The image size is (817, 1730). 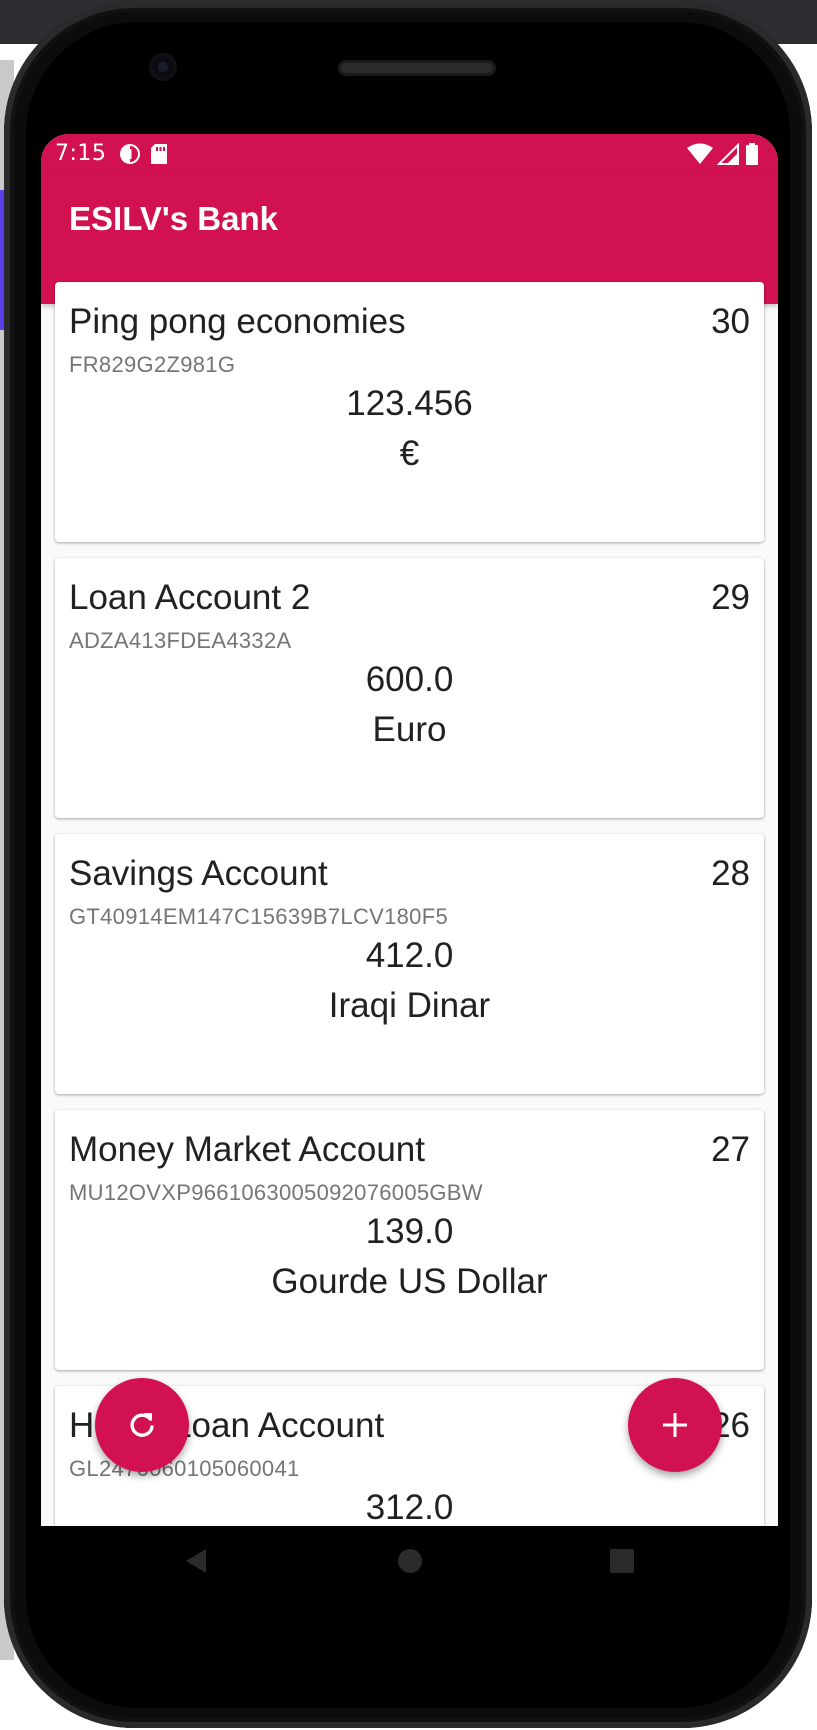 What do you see at coordinates (730, 1149) in the screenshot?
I see `account-id: 27` at bounding box center [730, 1149].